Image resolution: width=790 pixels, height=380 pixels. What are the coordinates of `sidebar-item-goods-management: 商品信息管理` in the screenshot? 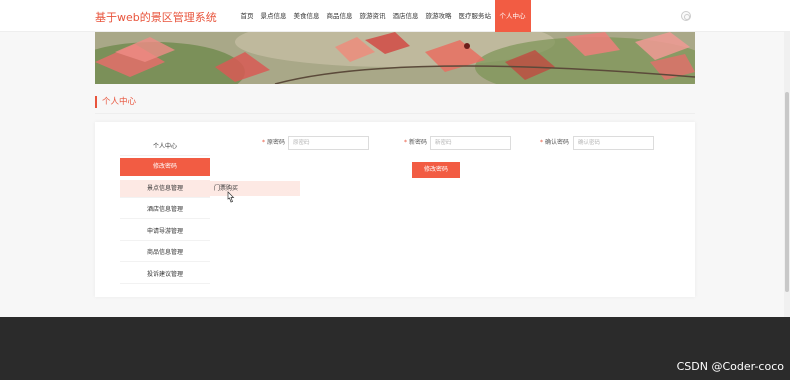 It's located at (165, 253).